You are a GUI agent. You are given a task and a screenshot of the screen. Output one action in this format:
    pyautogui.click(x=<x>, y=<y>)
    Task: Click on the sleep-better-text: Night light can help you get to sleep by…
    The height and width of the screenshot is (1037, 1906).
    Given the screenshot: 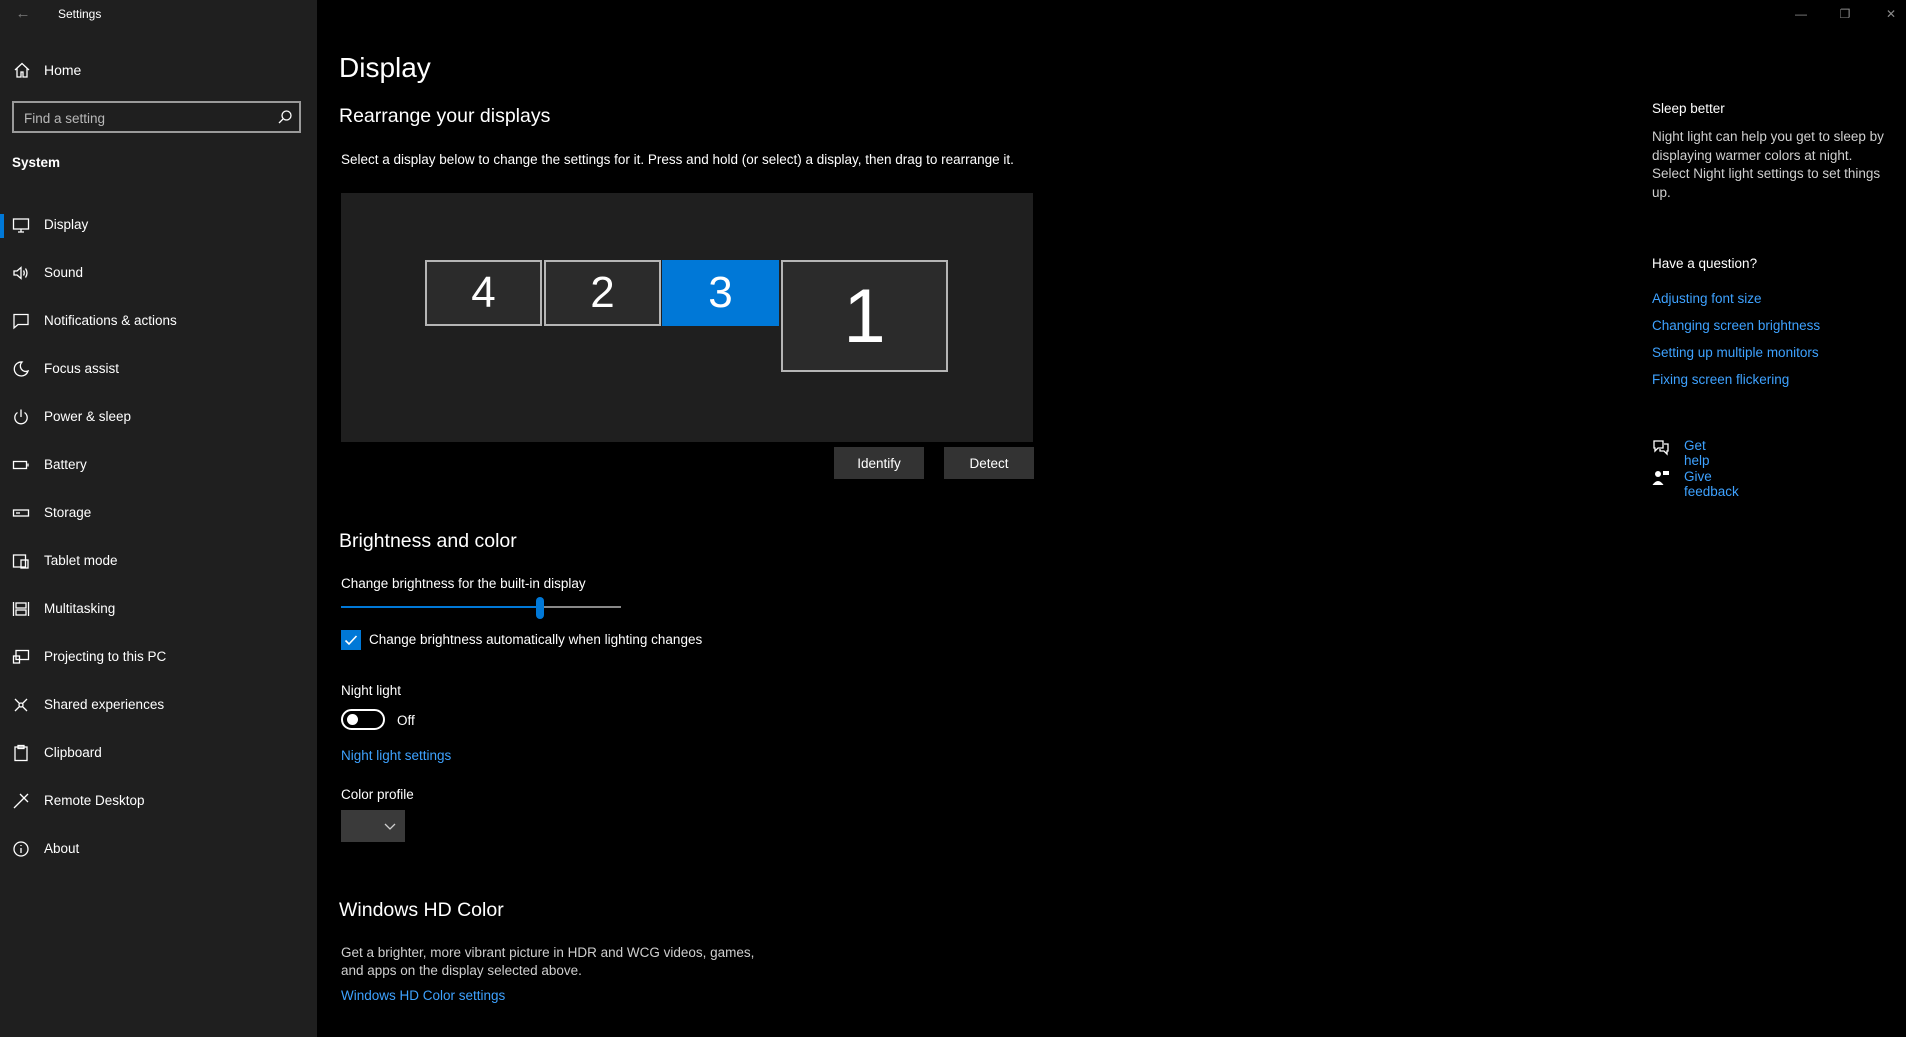 What is the action you would take?
    pyautogui.click(x=1768, y=164)
    